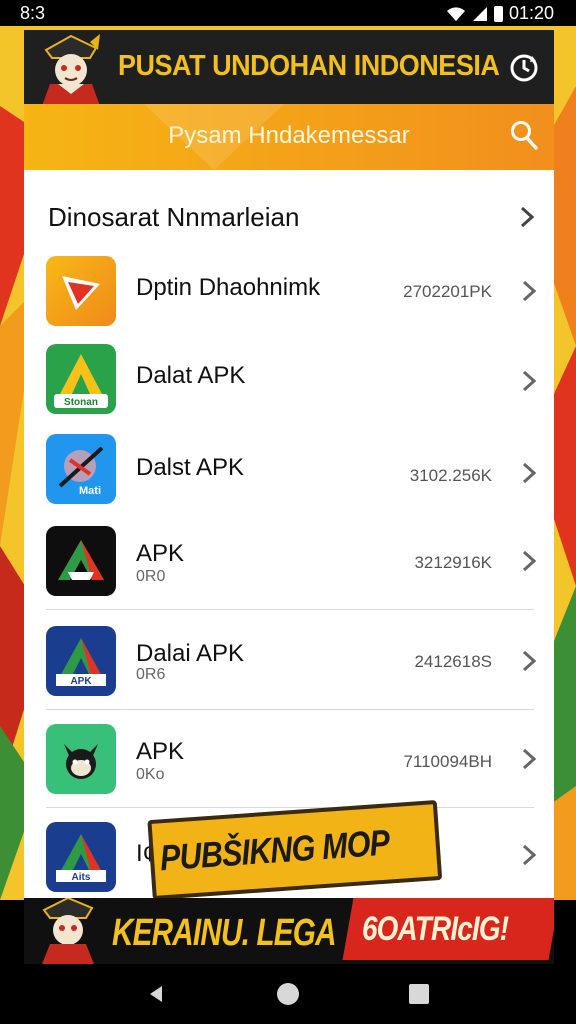 This screenshot has width=576, height=1024. I want to click on home-icon, so click(288, 994).